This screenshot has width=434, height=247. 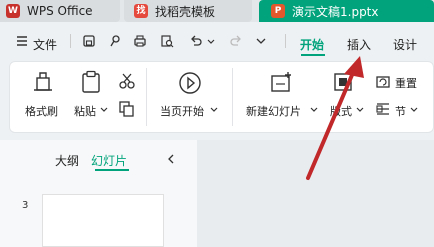 I want to click on paste-icon, so click(x=91, y=82).